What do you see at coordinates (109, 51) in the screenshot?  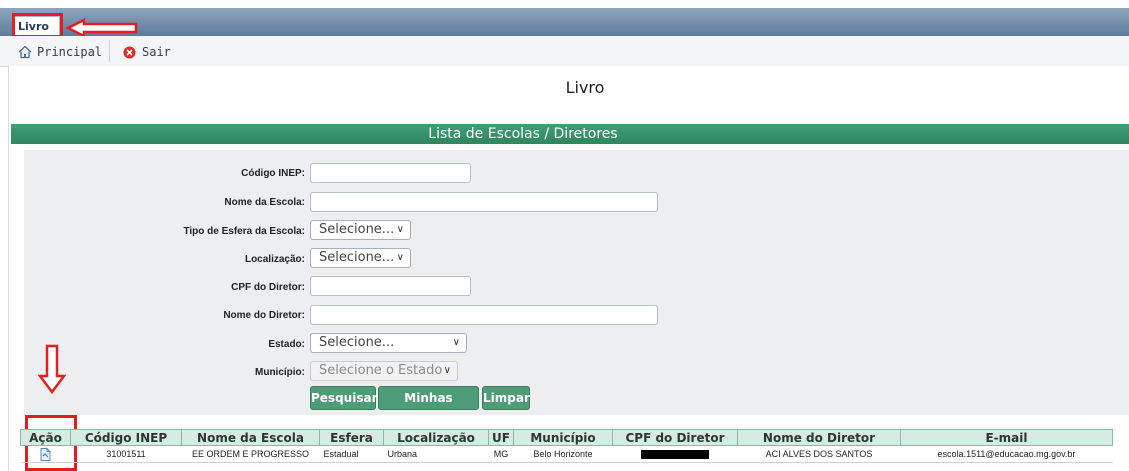 I see `toolbar-divider` at bounding box center [109, 51].